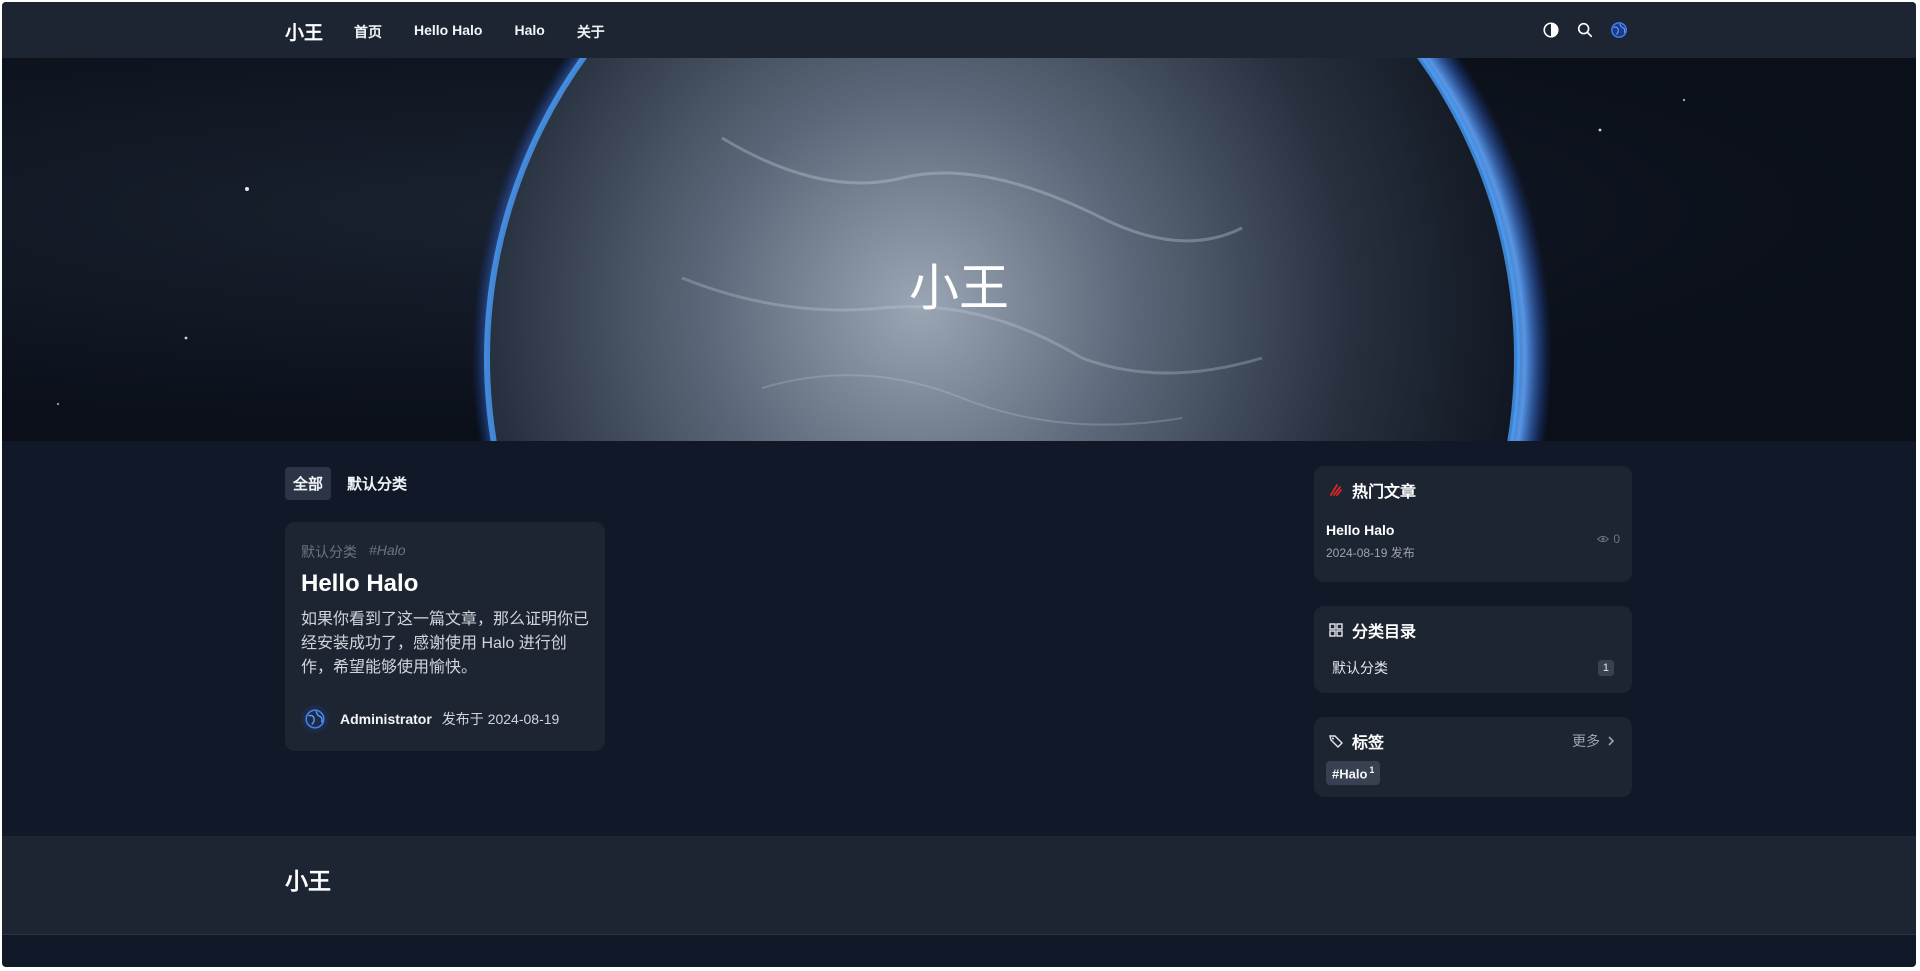 The width and height of the screenshot is (1920, 971). I want to click on top-navbar: 小王 首页 Hello Halo Halo 关于, so click(959, 30).